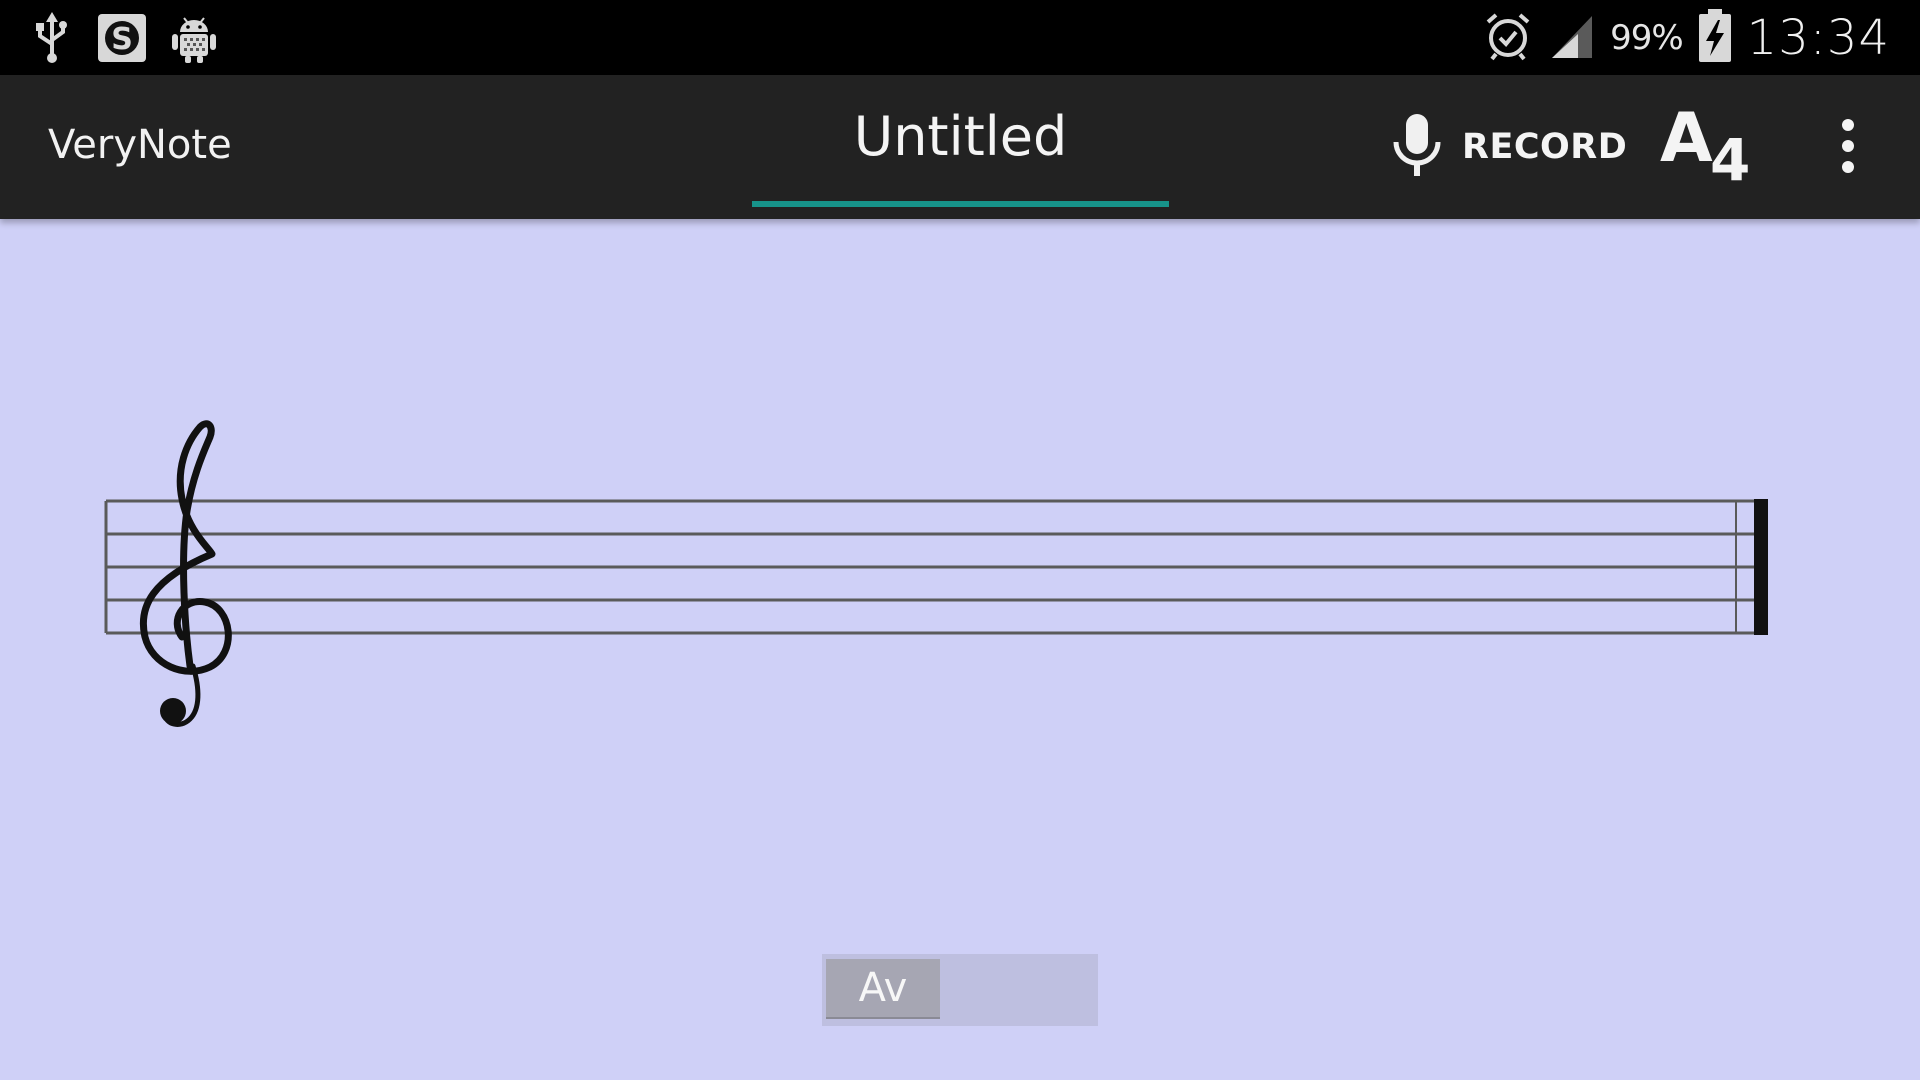 The height and width of the screenshot is (1080, 1920). Describe the element at coordinates (937, 567) in the screenshot. I see `staff-lines` at that location.